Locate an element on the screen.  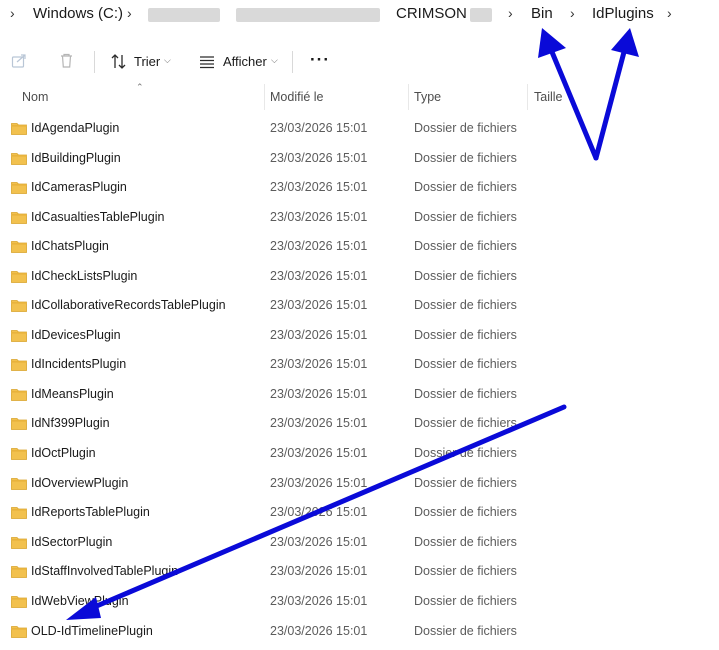
file-name: OLD-IdTimelinePlugin is located at coordinates (92, 631).